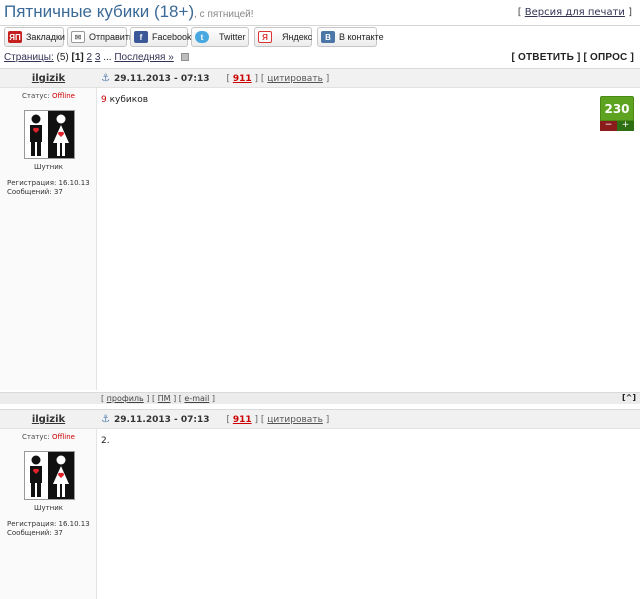  Describe the element at coordinates (265, 37) in the screenshot. I see `yandex-icon: Я` at that location.